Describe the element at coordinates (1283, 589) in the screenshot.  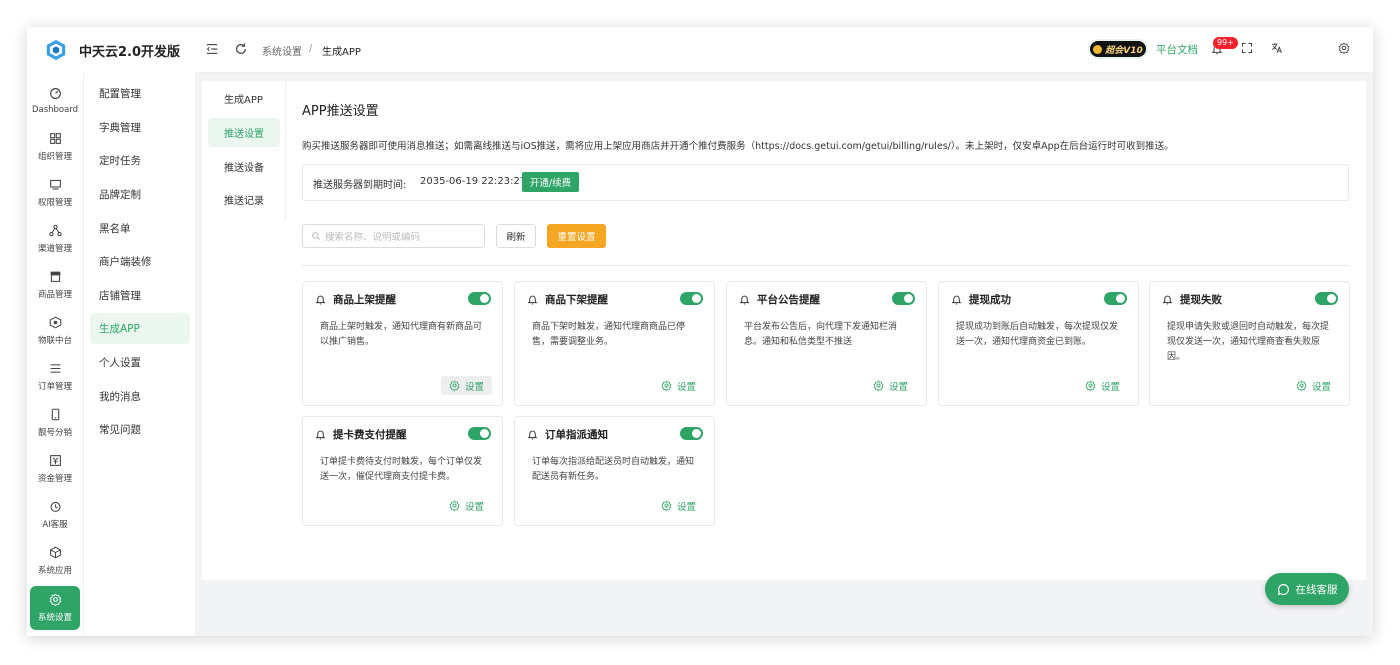
I see `chat-icon` at that location.